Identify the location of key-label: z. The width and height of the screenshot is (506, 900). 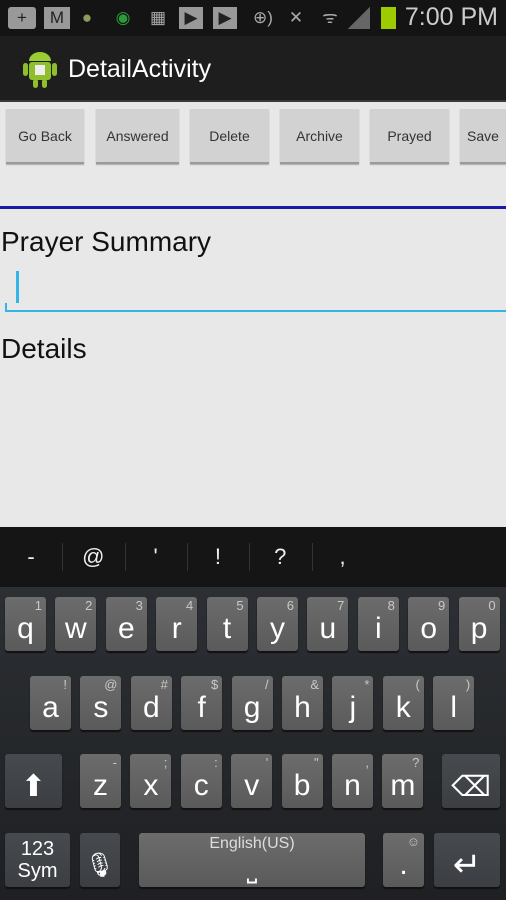
(100, 785).